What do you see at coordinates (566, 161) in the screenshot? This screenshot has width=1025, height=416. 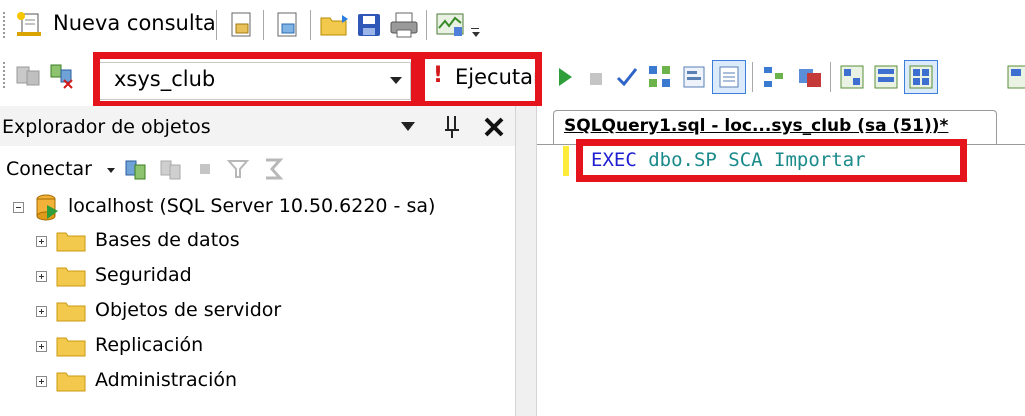 I see `change-marker` at bounding box center [566, 161].